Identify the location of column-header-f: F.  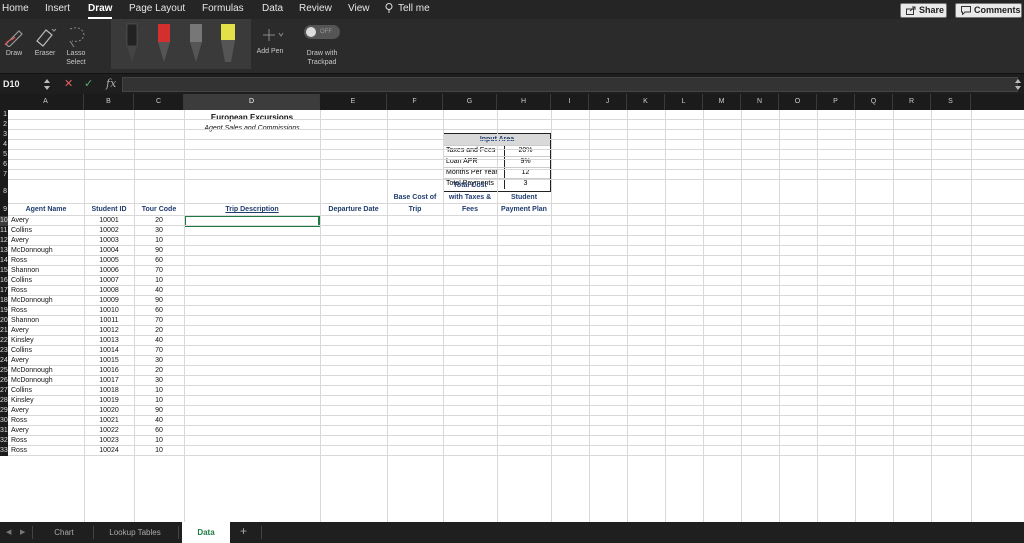
(415, 102).